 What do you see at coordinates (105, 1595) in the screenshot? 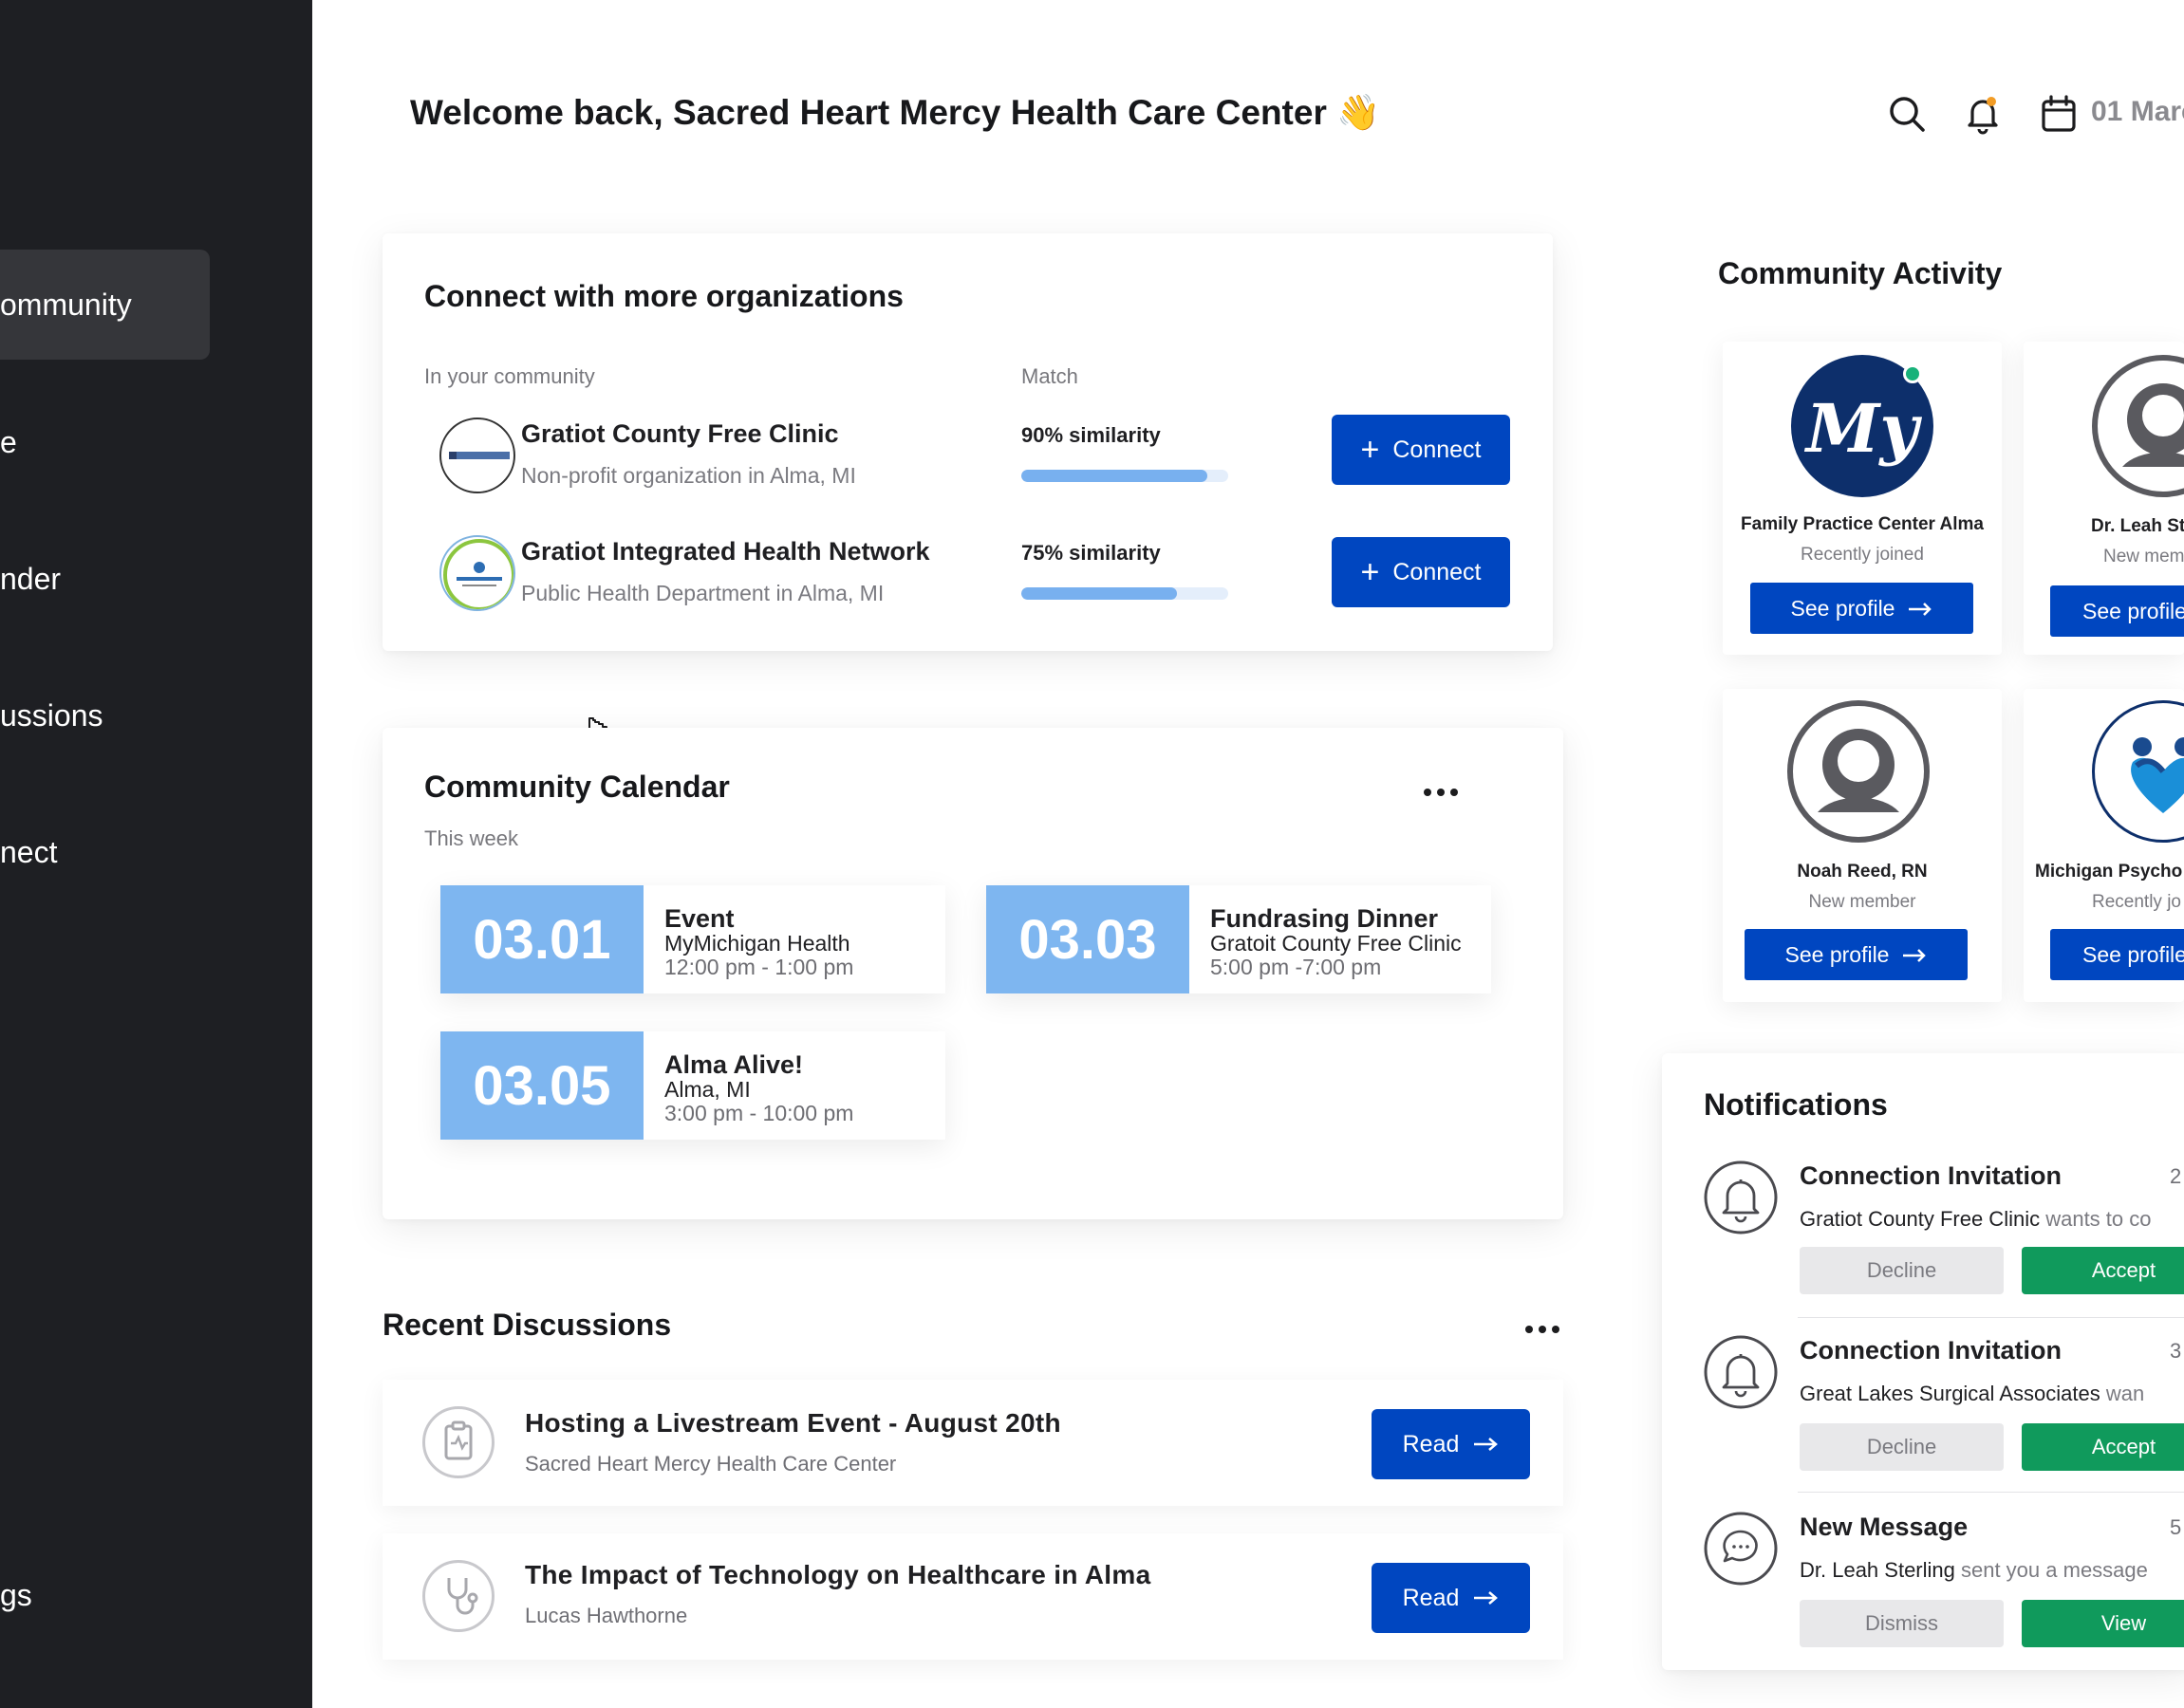
I see `sidebar-item-settings: gs` at bounding box center [105, 1595].